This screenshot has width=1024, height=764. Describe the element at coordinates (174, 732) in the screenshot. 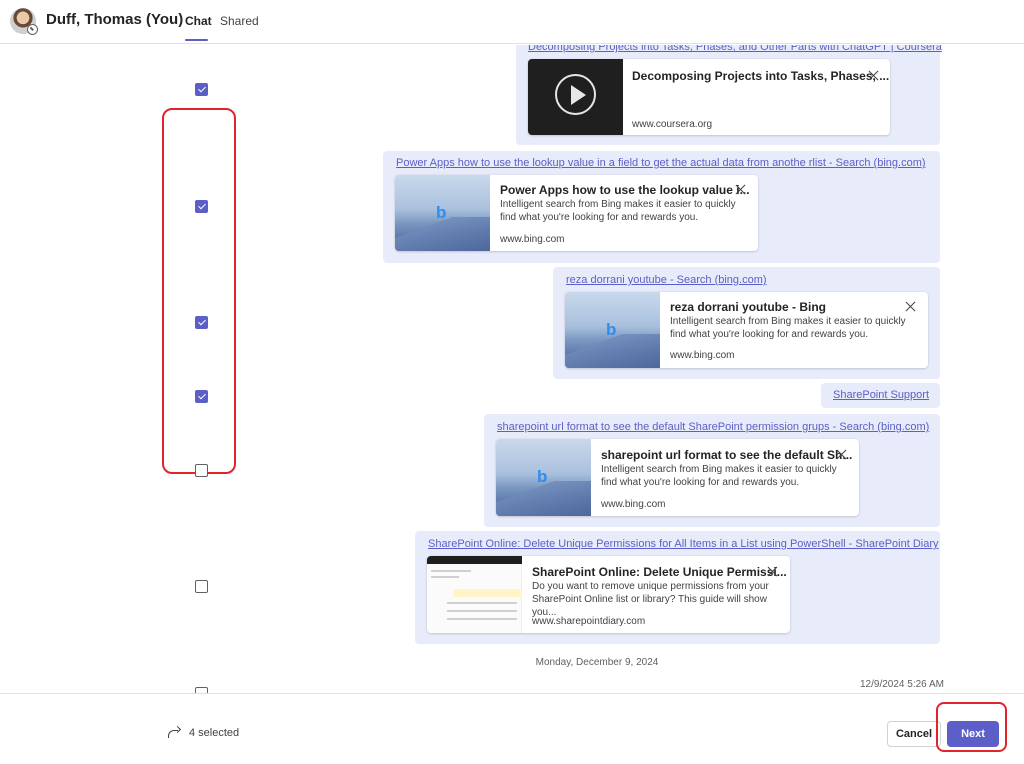

I see `forward-icon` at that location.